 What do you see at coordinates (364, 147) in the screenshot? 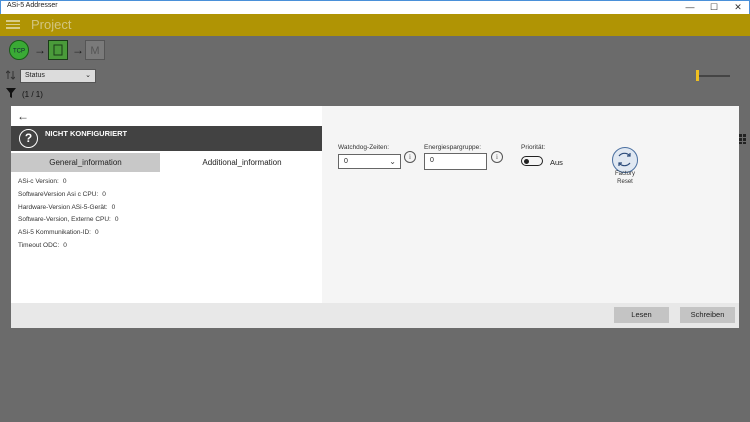
I see `watchdog-label: Watchdog-Zeiten:` at bounding box center [364, 147].